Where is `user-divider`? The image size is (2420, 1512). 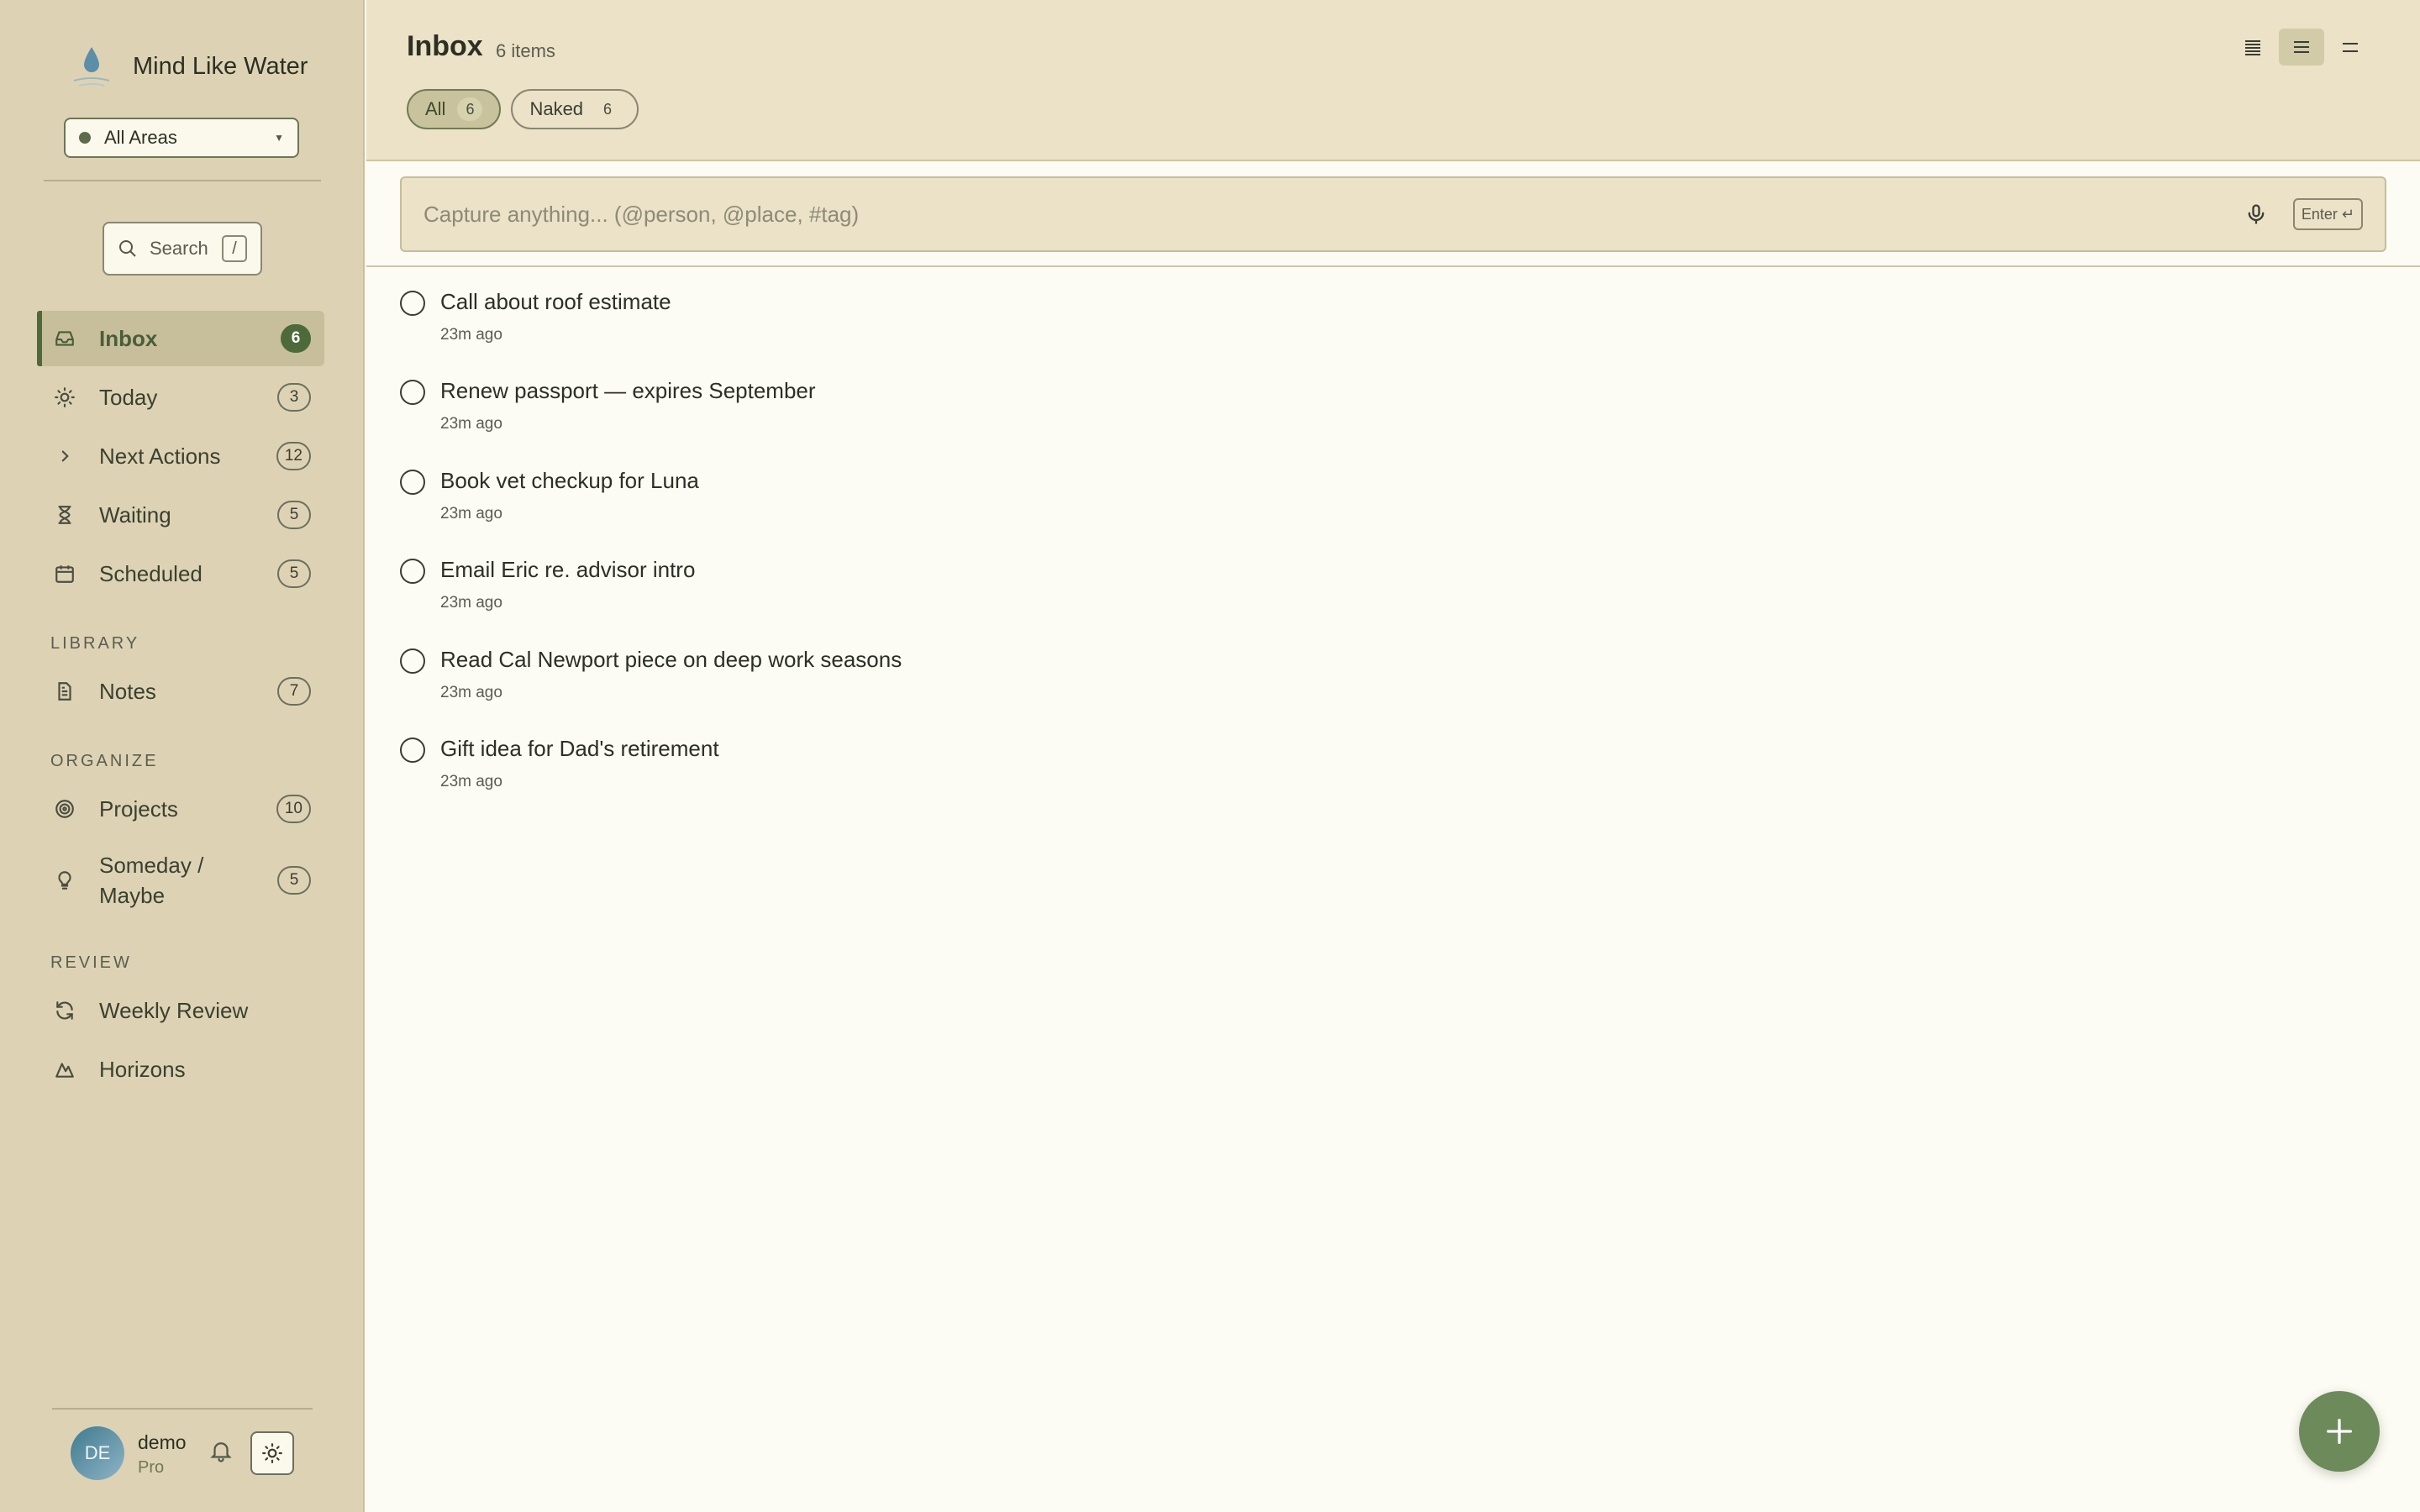 user-divider is located at coordinates (182, 1409).